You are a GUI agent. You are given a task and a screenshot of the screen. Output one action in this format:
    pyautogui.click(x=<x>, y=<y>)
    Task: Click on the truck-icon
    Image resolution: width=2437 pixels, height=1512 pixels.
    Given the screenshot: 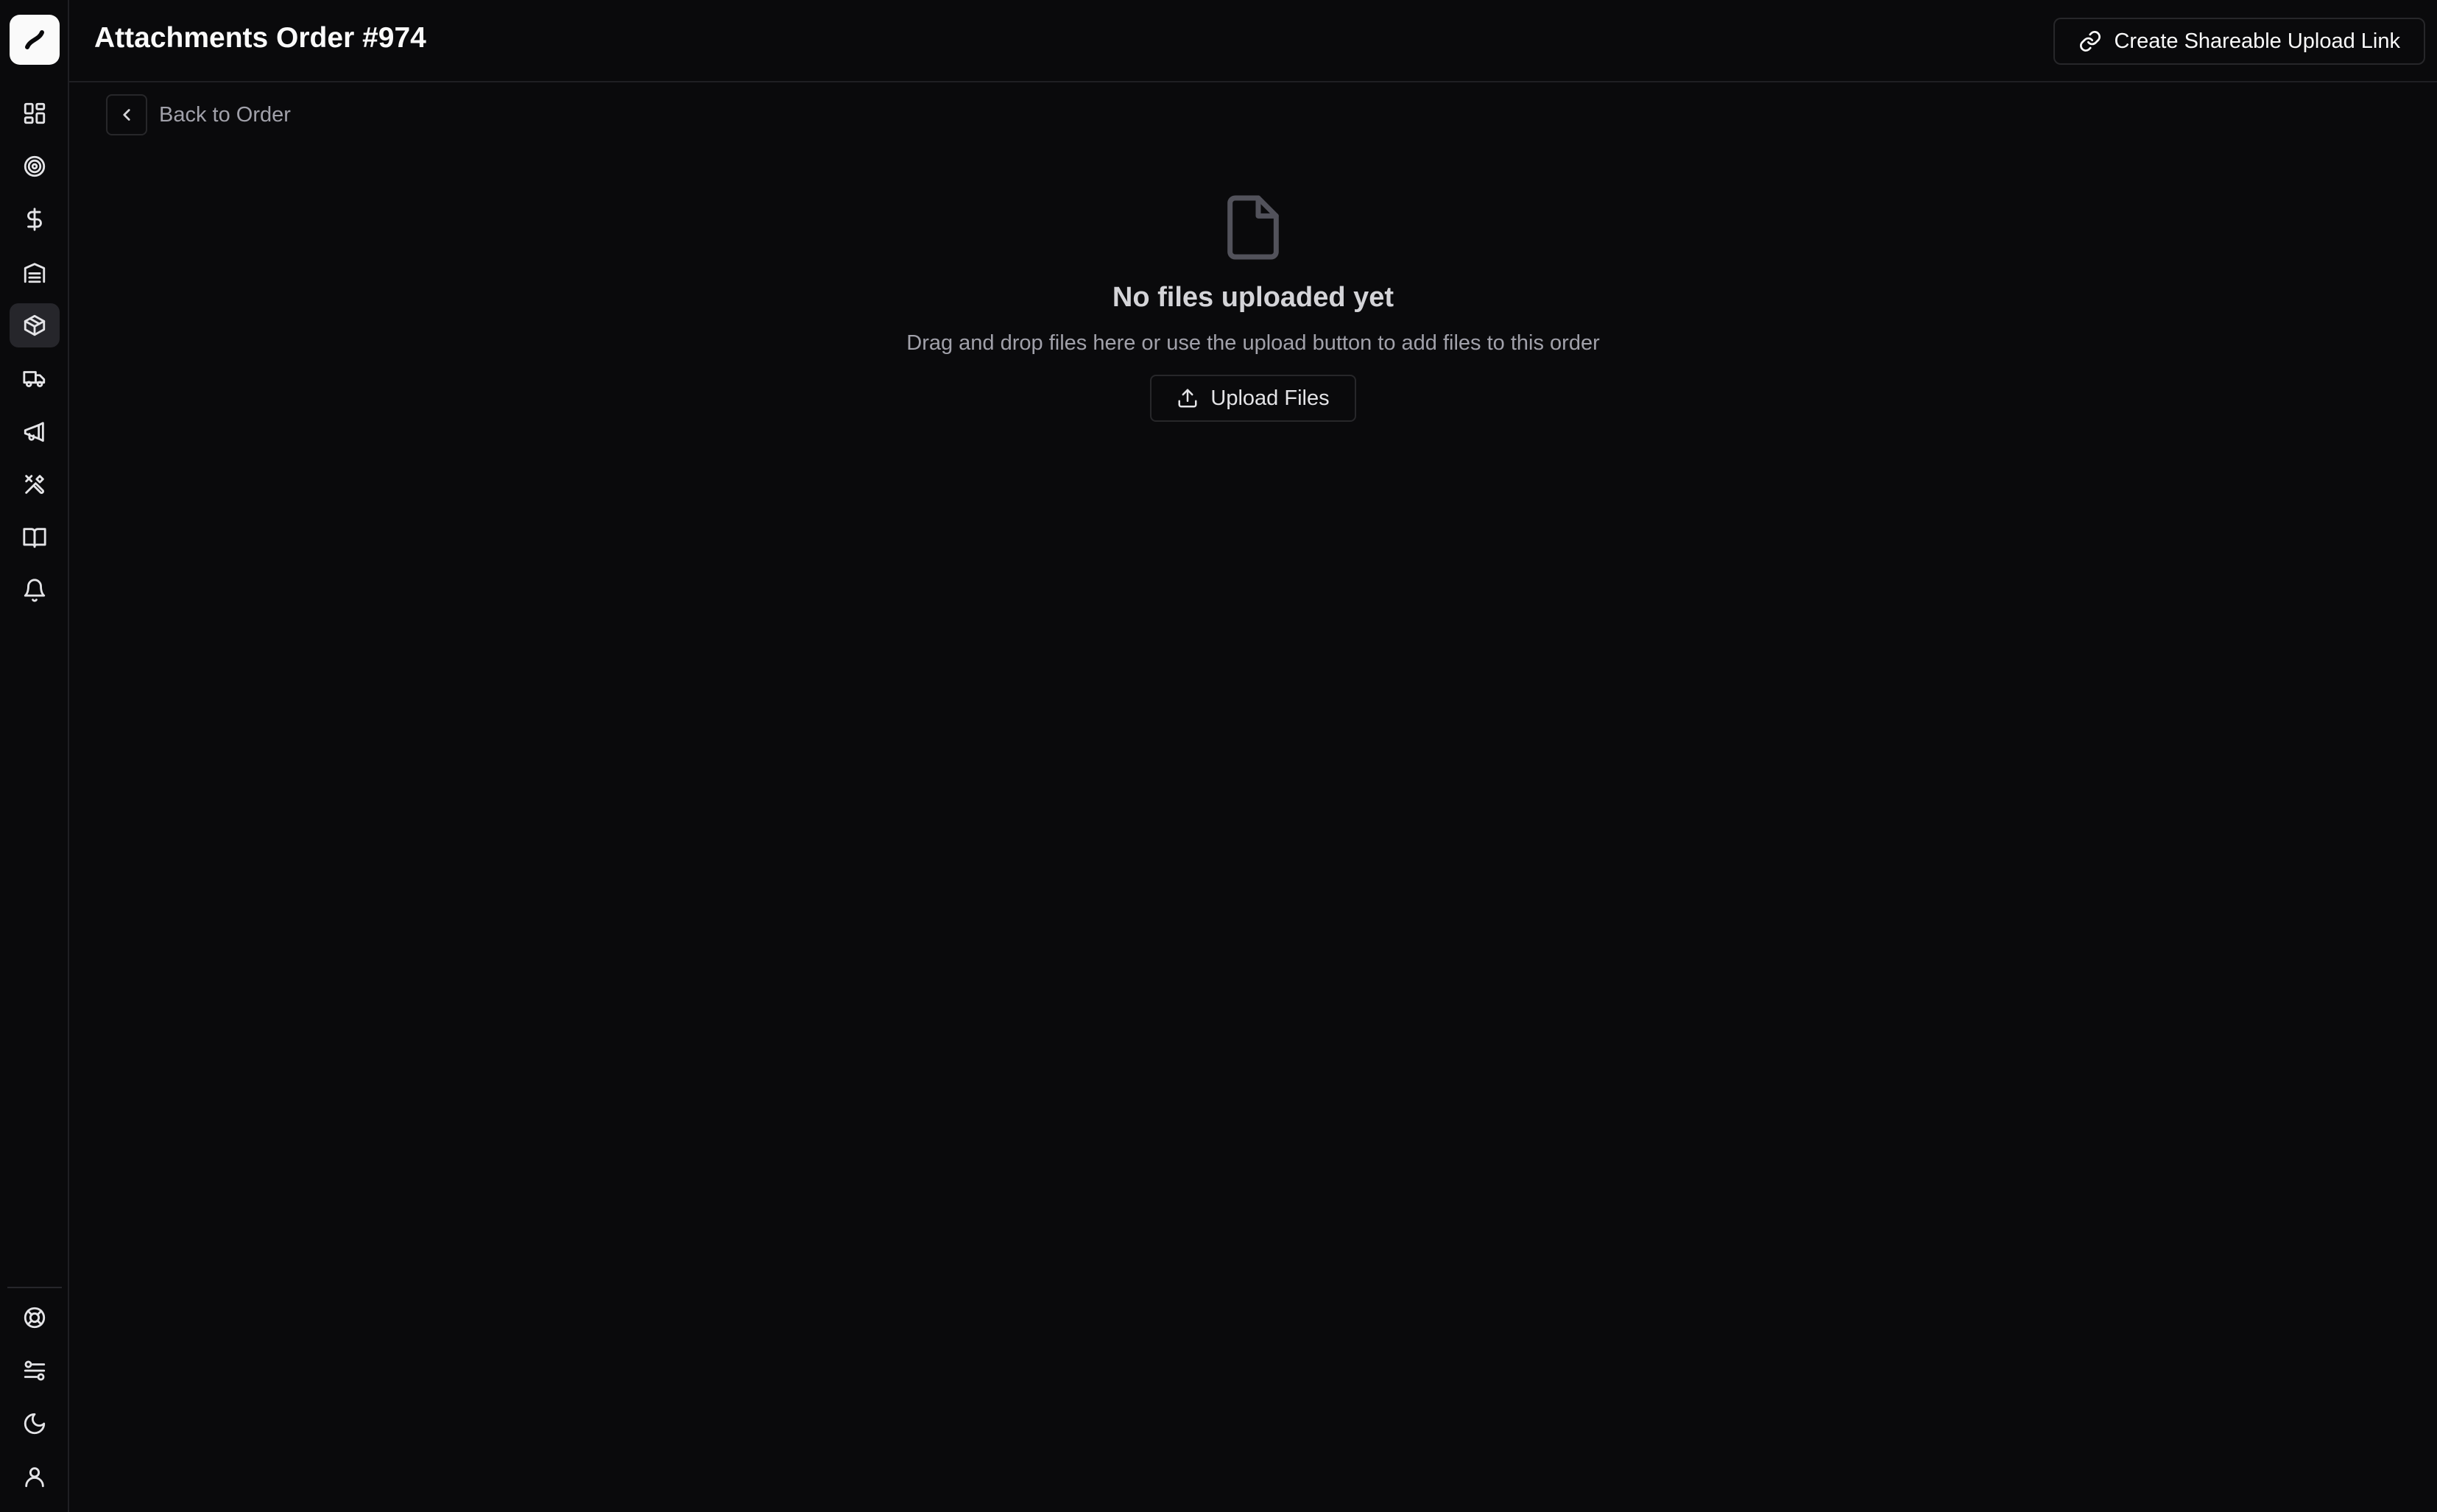 What is the action you would take?
    pyautogui.click(x=34, y=379)
    